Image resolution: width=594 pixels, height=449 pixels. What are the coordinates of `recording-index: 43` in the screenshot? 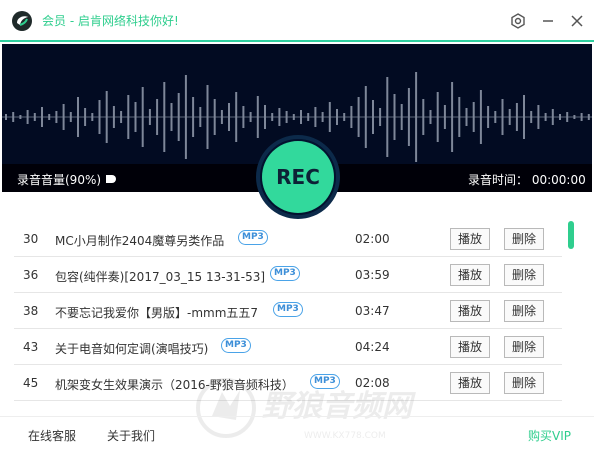 It's located at (31, 347).